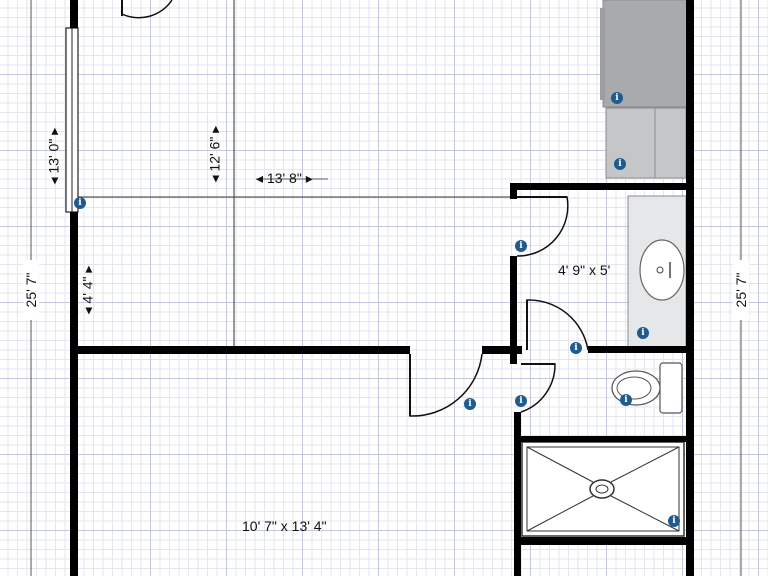 The height and width of the screenshot is (576, 768). What do you see at coordinates (87, 290) in the screenshot?
I see `hall-height-label: ◂ 4' 4" ▸` at bounding box center [87, 290].